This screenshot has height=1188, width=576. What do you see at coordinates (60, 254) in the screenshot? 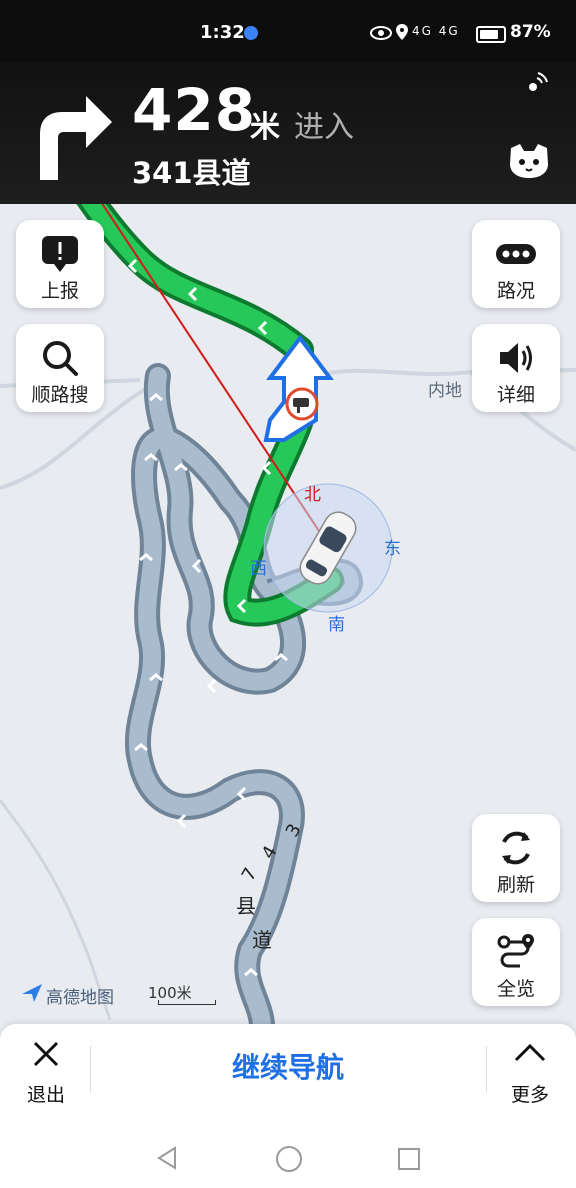
I see `alert-icon` at bounding box center [60, 254].